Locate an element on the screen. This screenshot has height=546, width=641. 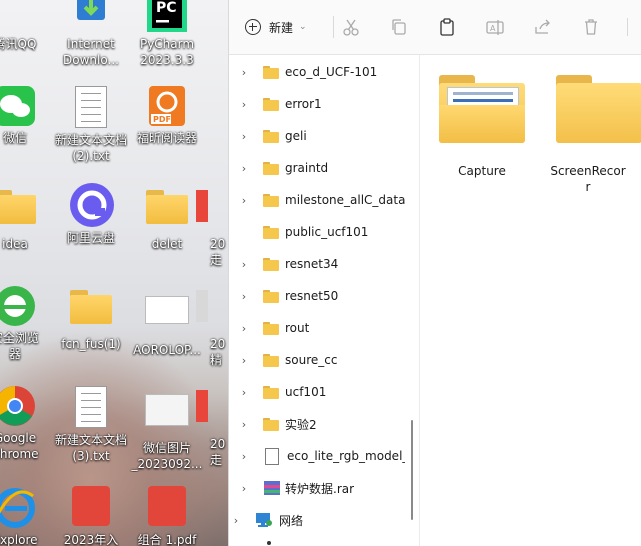
desktop-icon-label: fcn_fus(1) is located at coordinates (91, 344).